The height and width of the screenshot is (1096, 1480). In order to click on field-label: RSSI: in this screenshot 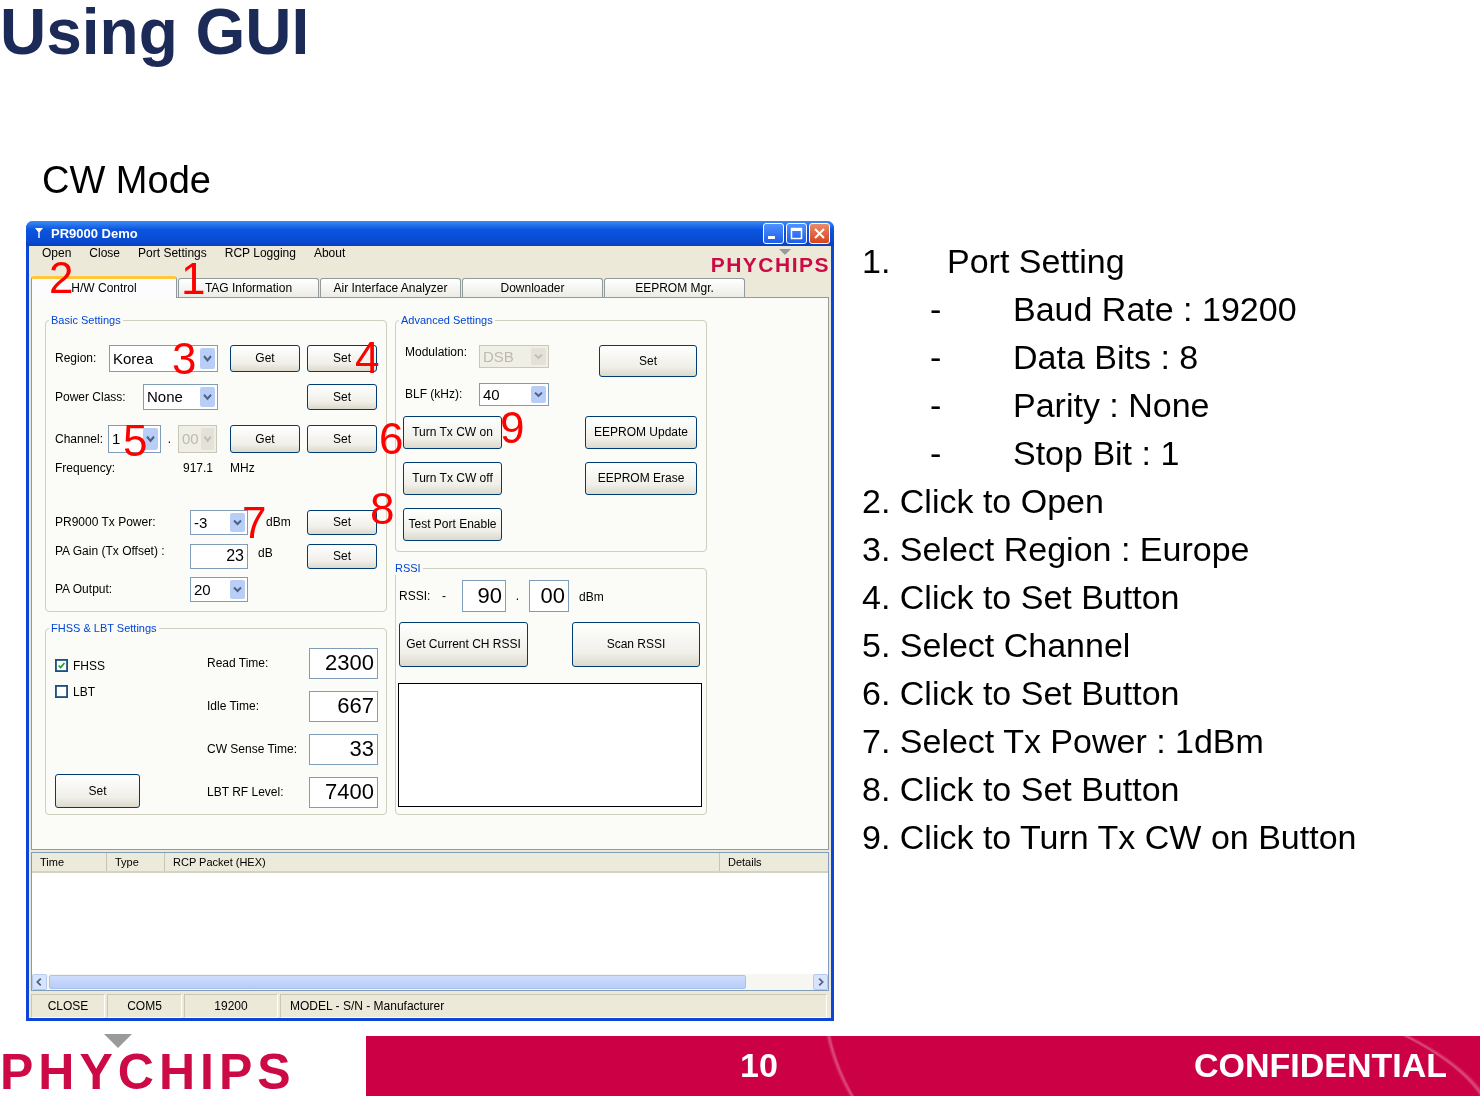, I will do `click(415, 595)`.